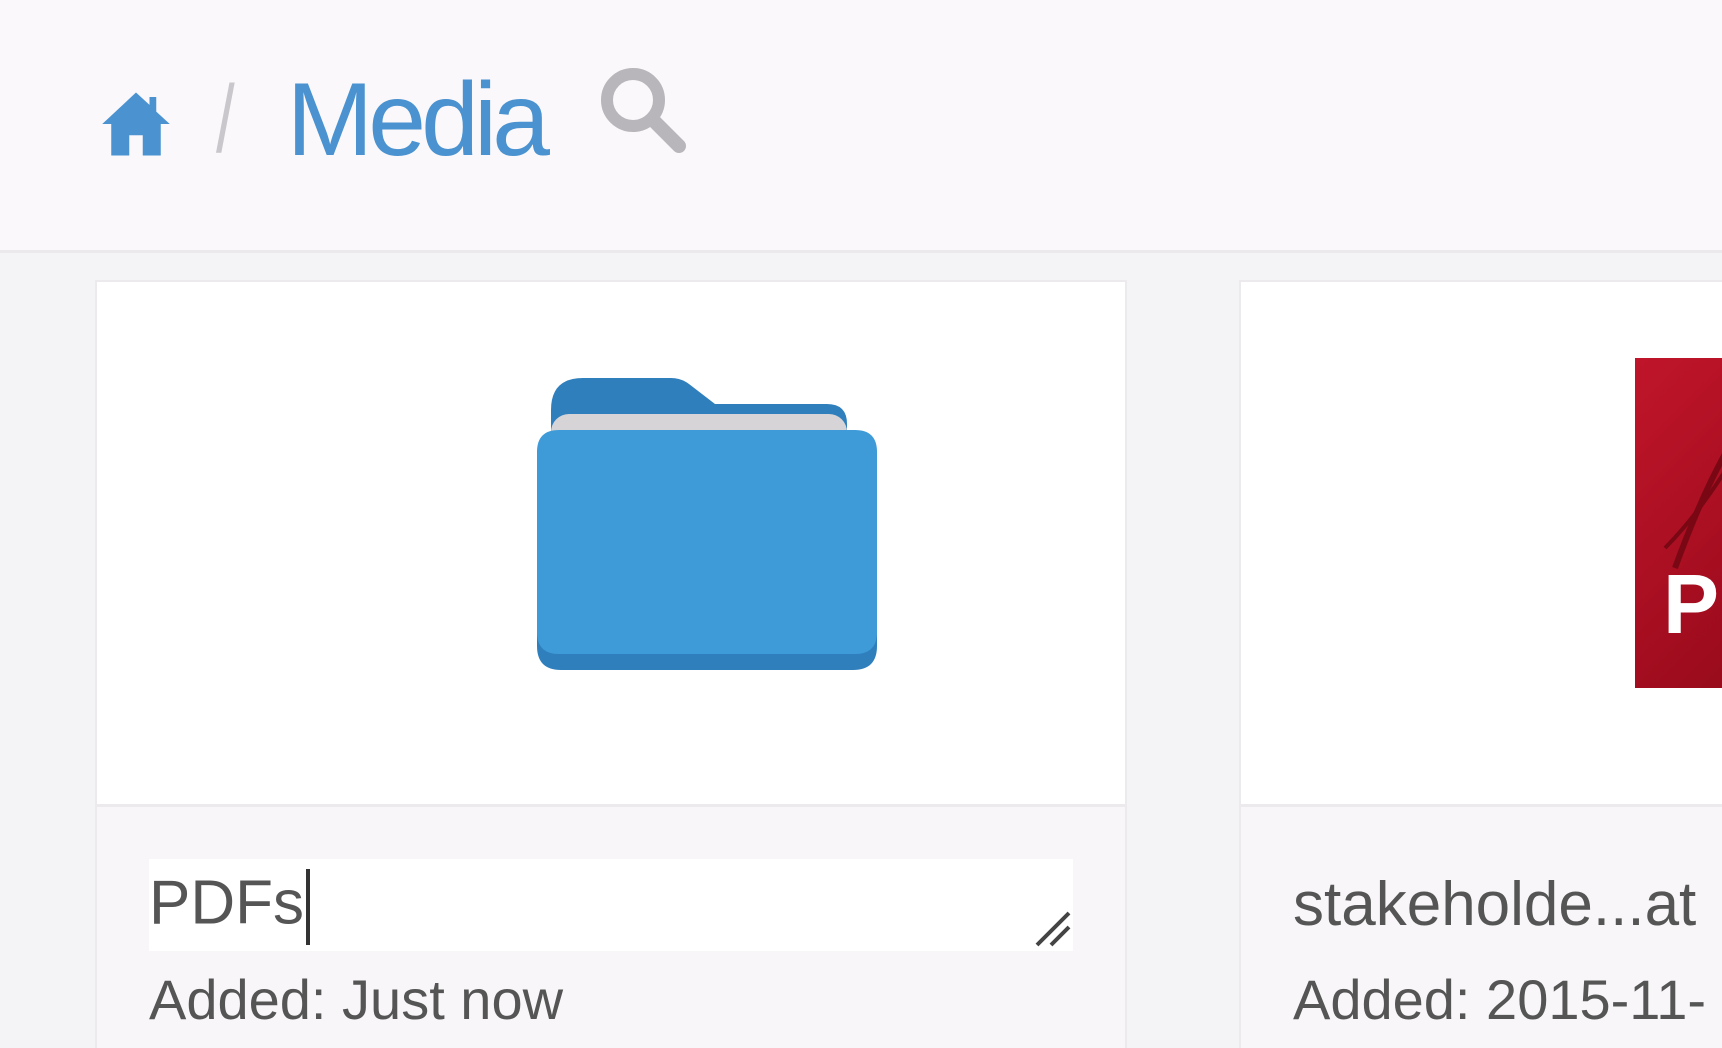  Describe the element at coordinates (1053, 929) in the screenshot. I see `resize-handle-icon` at that location.